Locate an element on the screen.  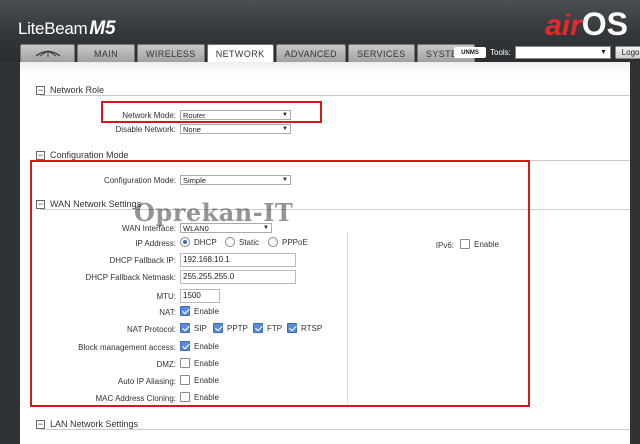
disable-network-value: None is located at coordinates (192, 129).